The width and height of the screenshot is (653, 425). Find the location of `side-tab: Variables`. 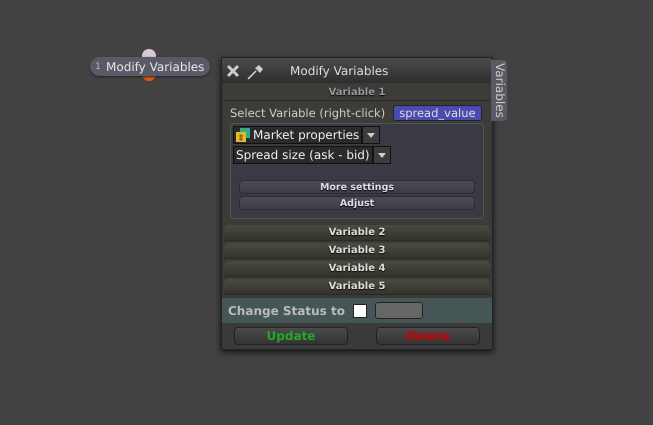

side-tab: Variables is located at coordinates (499, 90).